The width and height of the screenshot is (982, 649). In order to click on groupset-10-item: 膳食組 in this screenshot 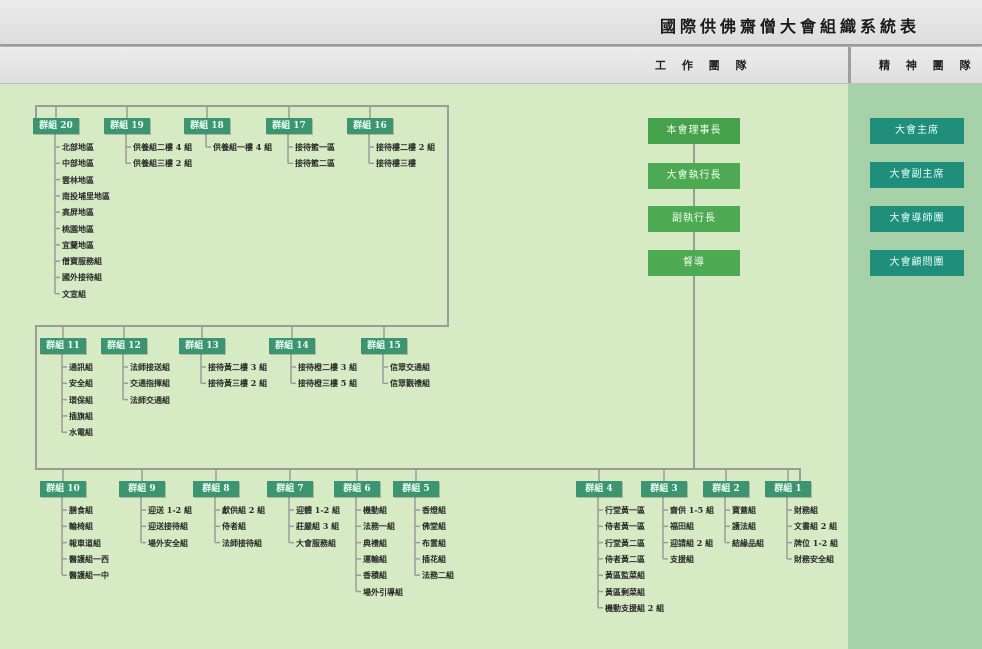, I will do `click(81, 510)`.